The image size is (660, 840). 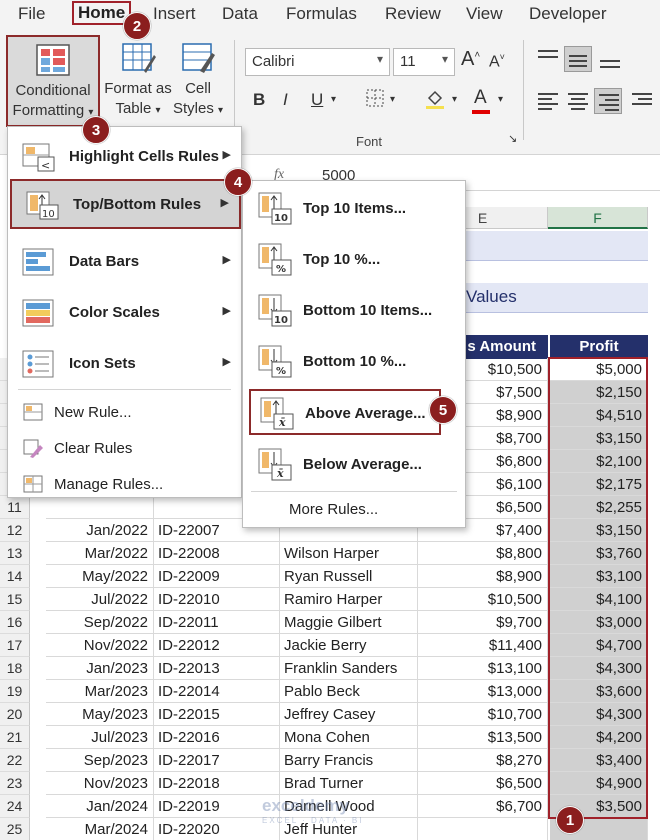 I want to click on cell-id: ID-22018, so click(x=217, y=783).